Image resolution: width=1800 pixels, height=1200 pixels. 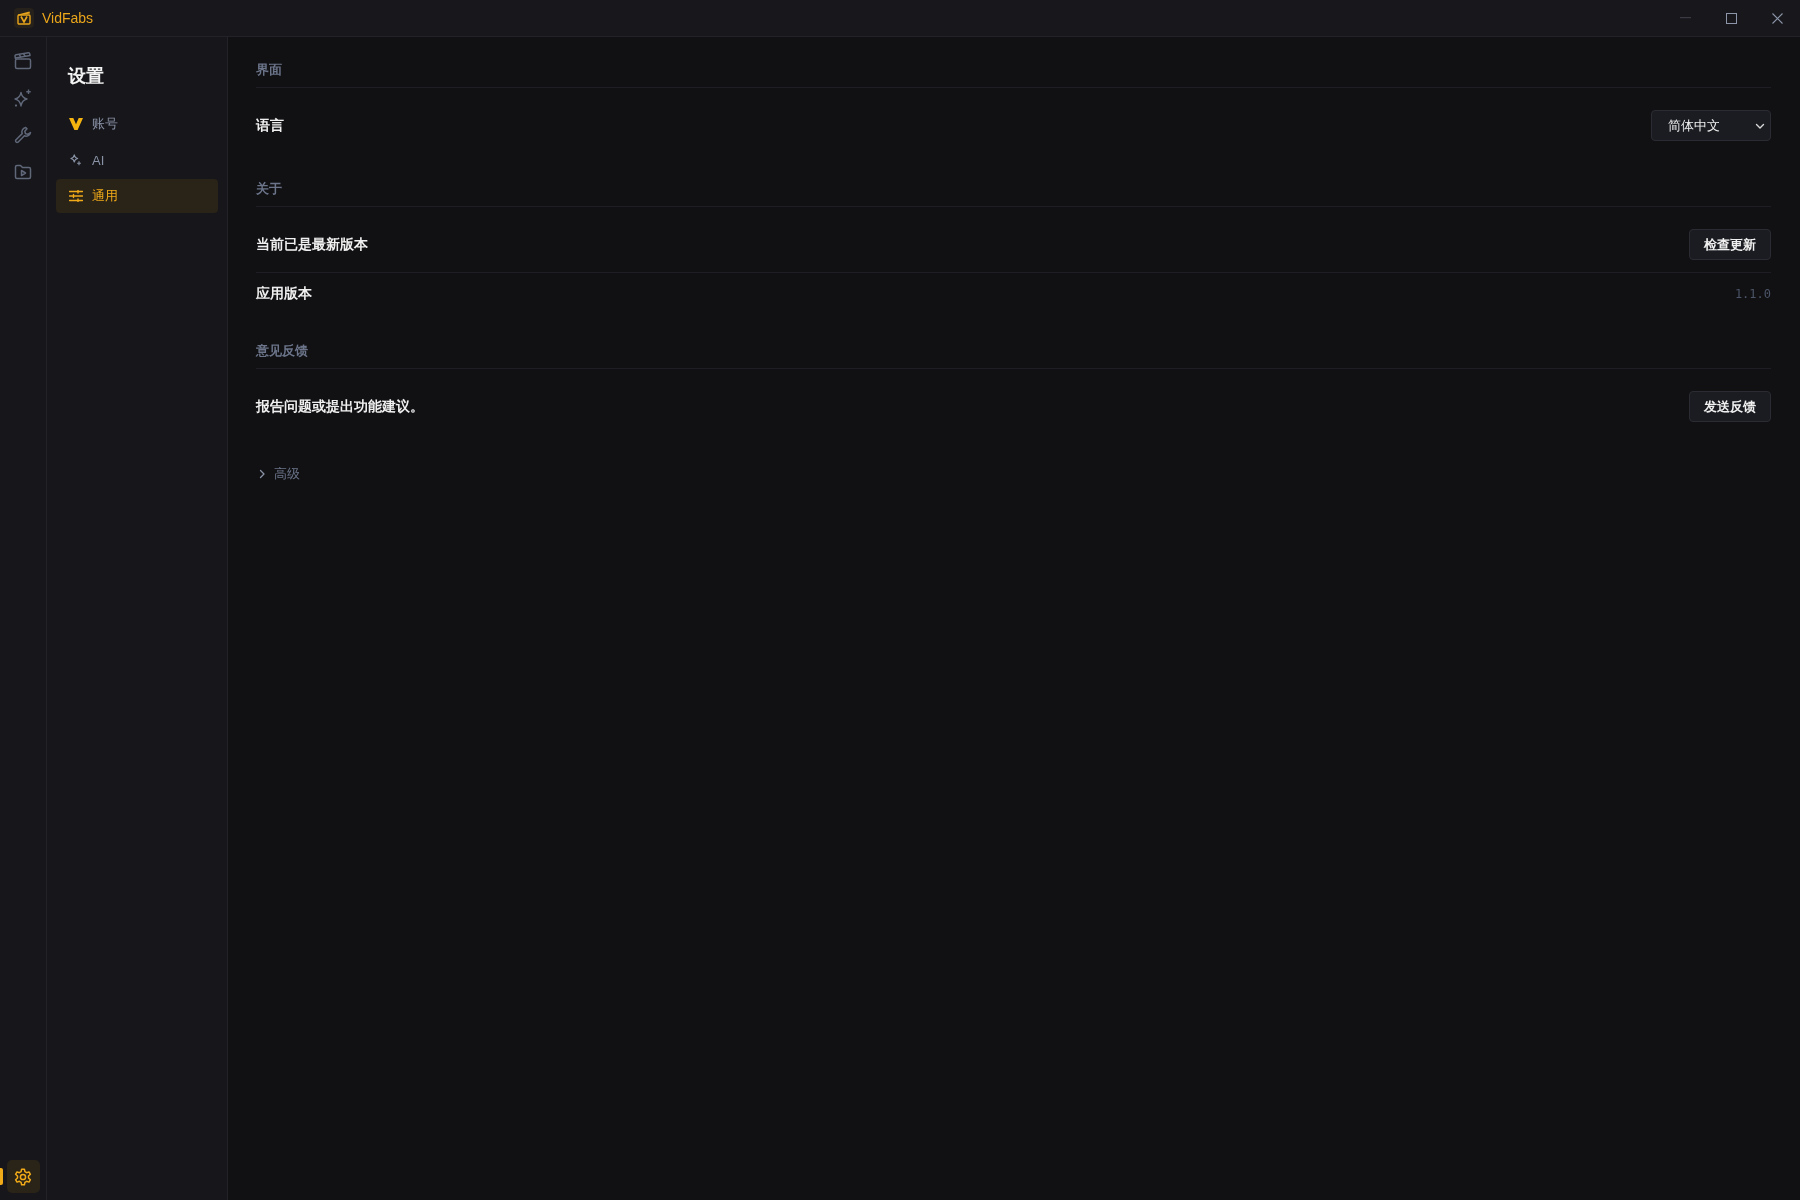 I want to click on section-heading: 关于, so click(x=269, y=189).